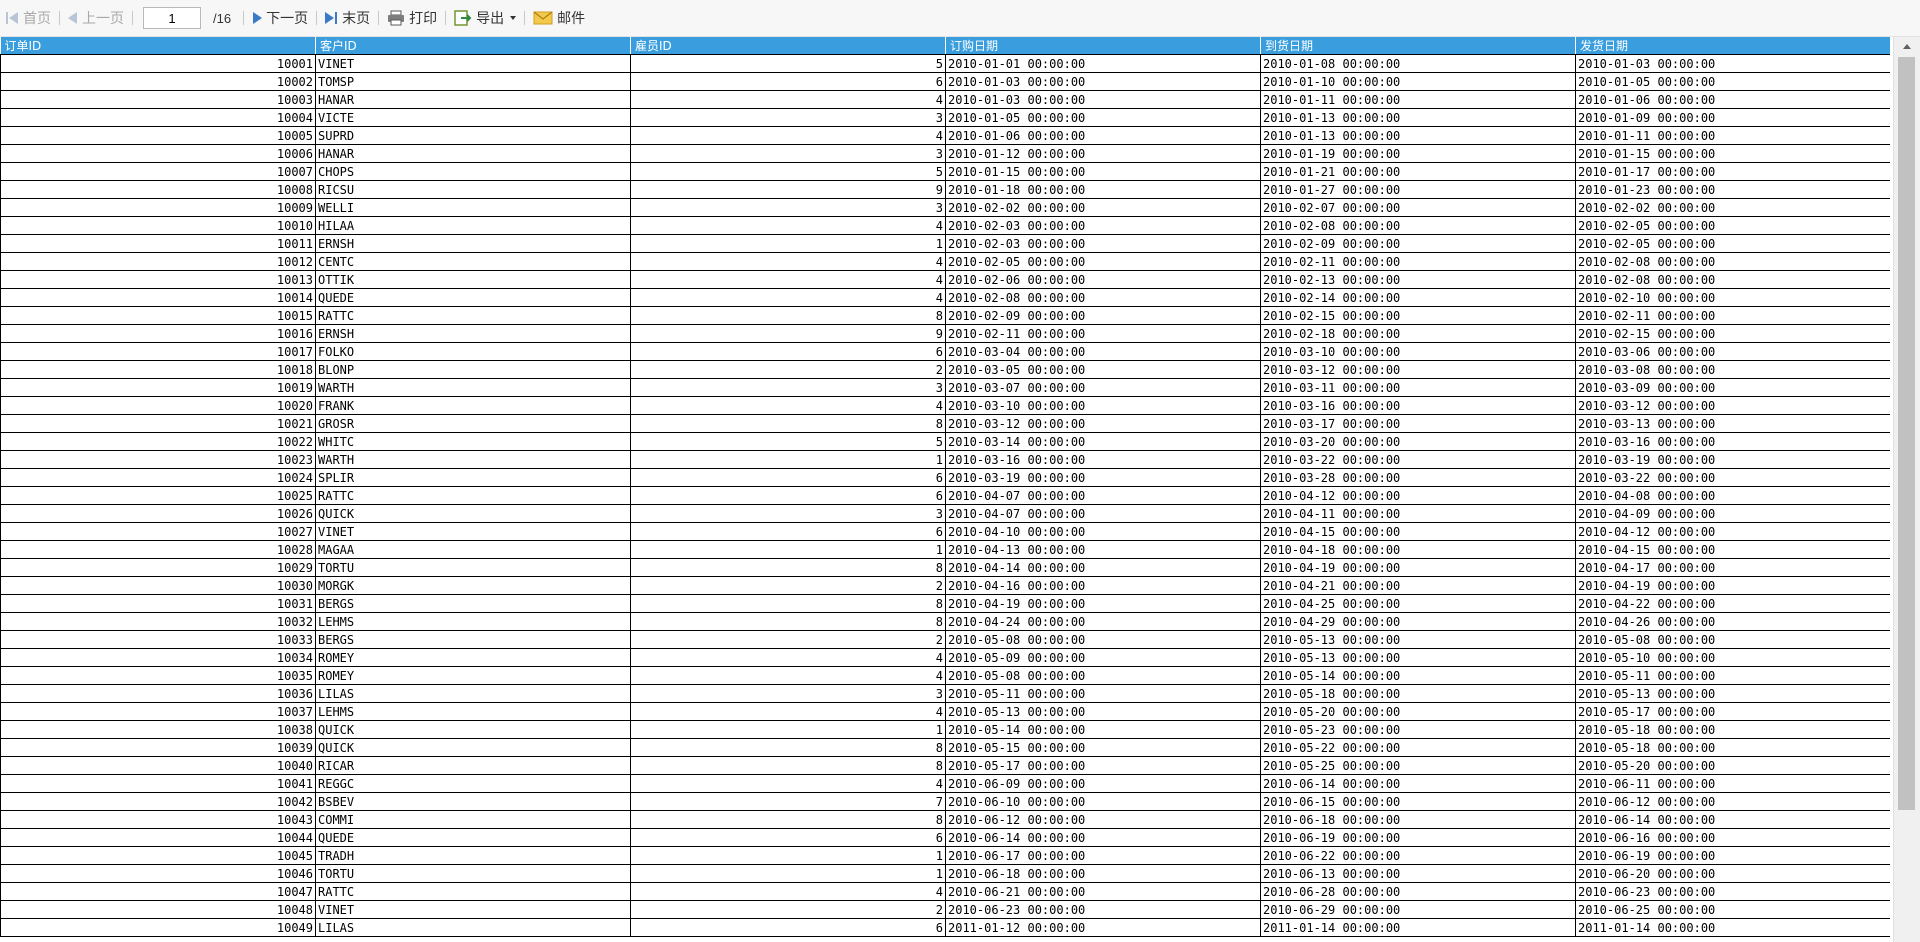 This screenshot has height=942, width=1920. What do you see at coordinates (788, 765) in the screenshot?
I see `employee-id-cell: 8` at bounding box center [788, 765].